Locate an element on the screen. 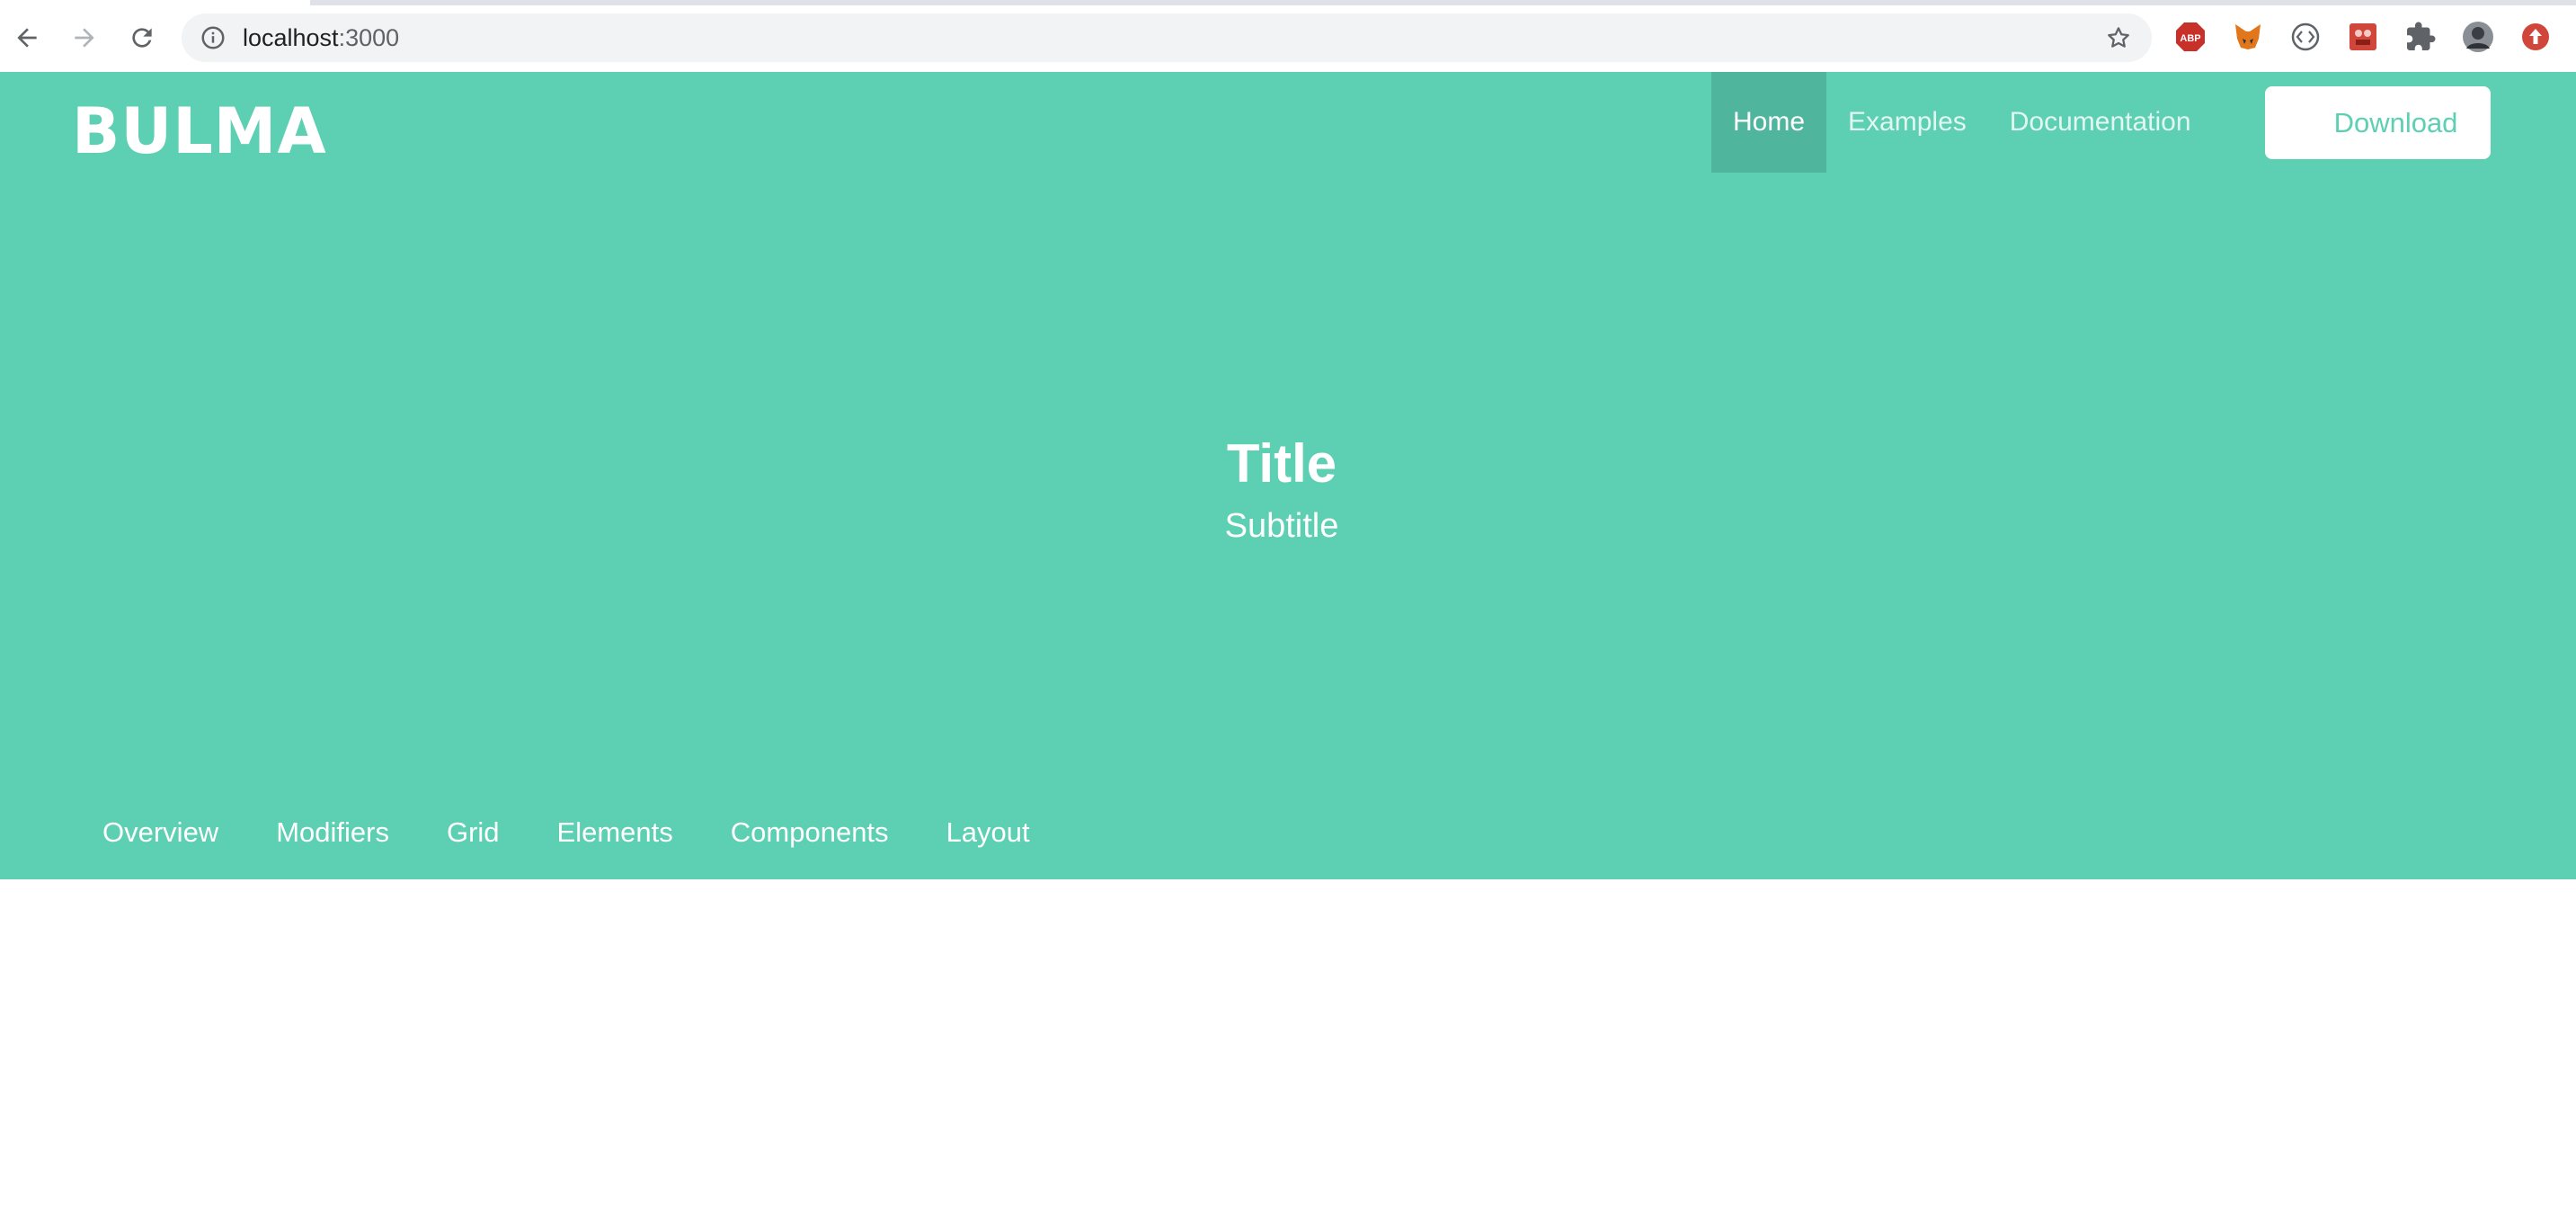 The image size is (2576, 1221). address-bar: localhost:3000 is located at coordinates (1167, 37).